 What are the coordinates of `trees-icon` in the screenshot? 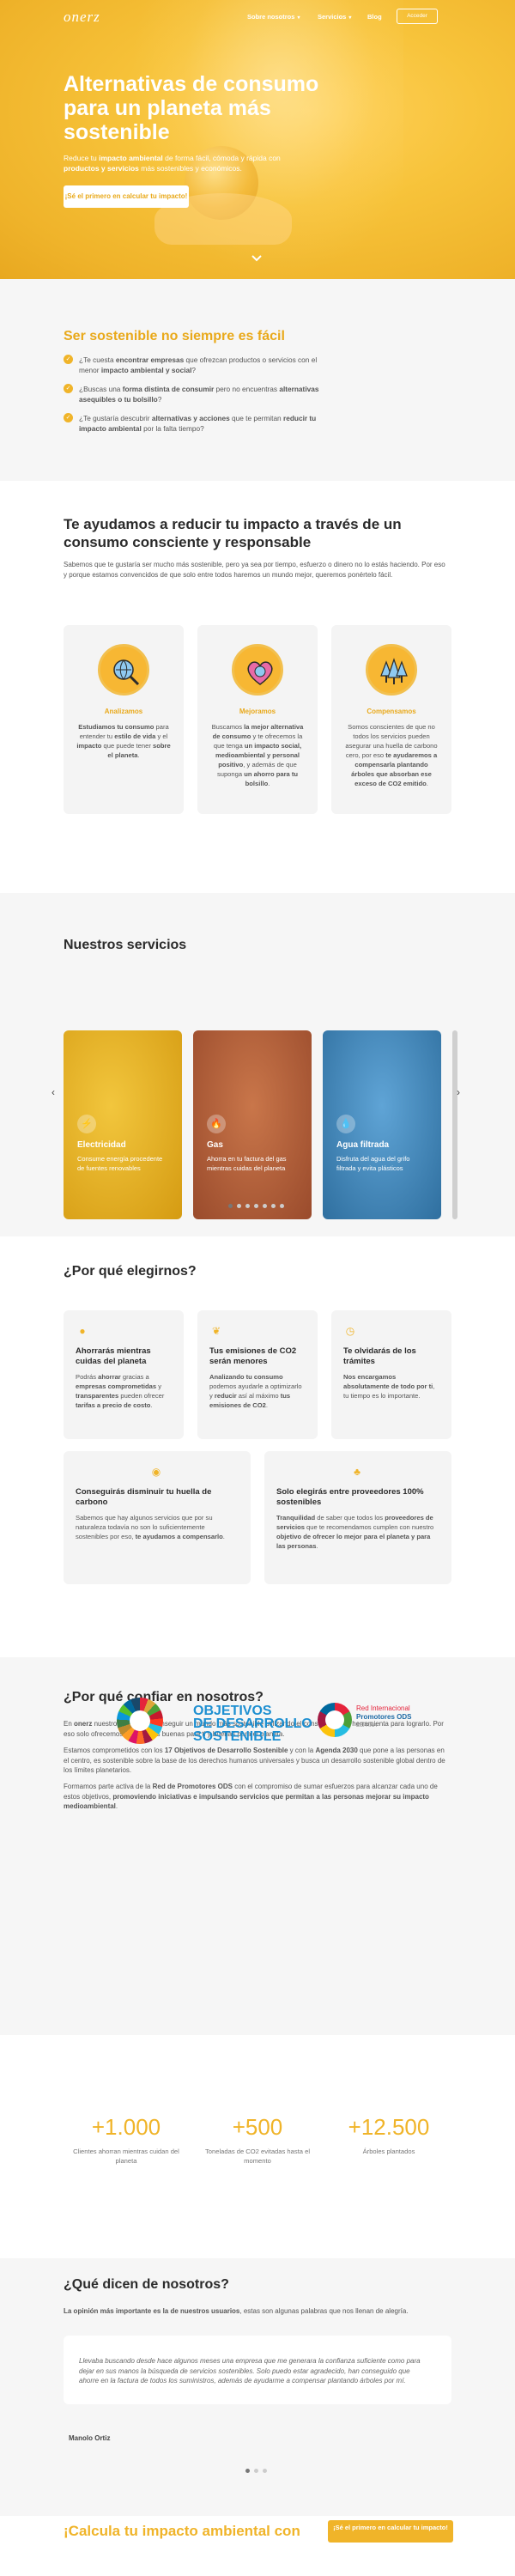 It's located at (391, 670).